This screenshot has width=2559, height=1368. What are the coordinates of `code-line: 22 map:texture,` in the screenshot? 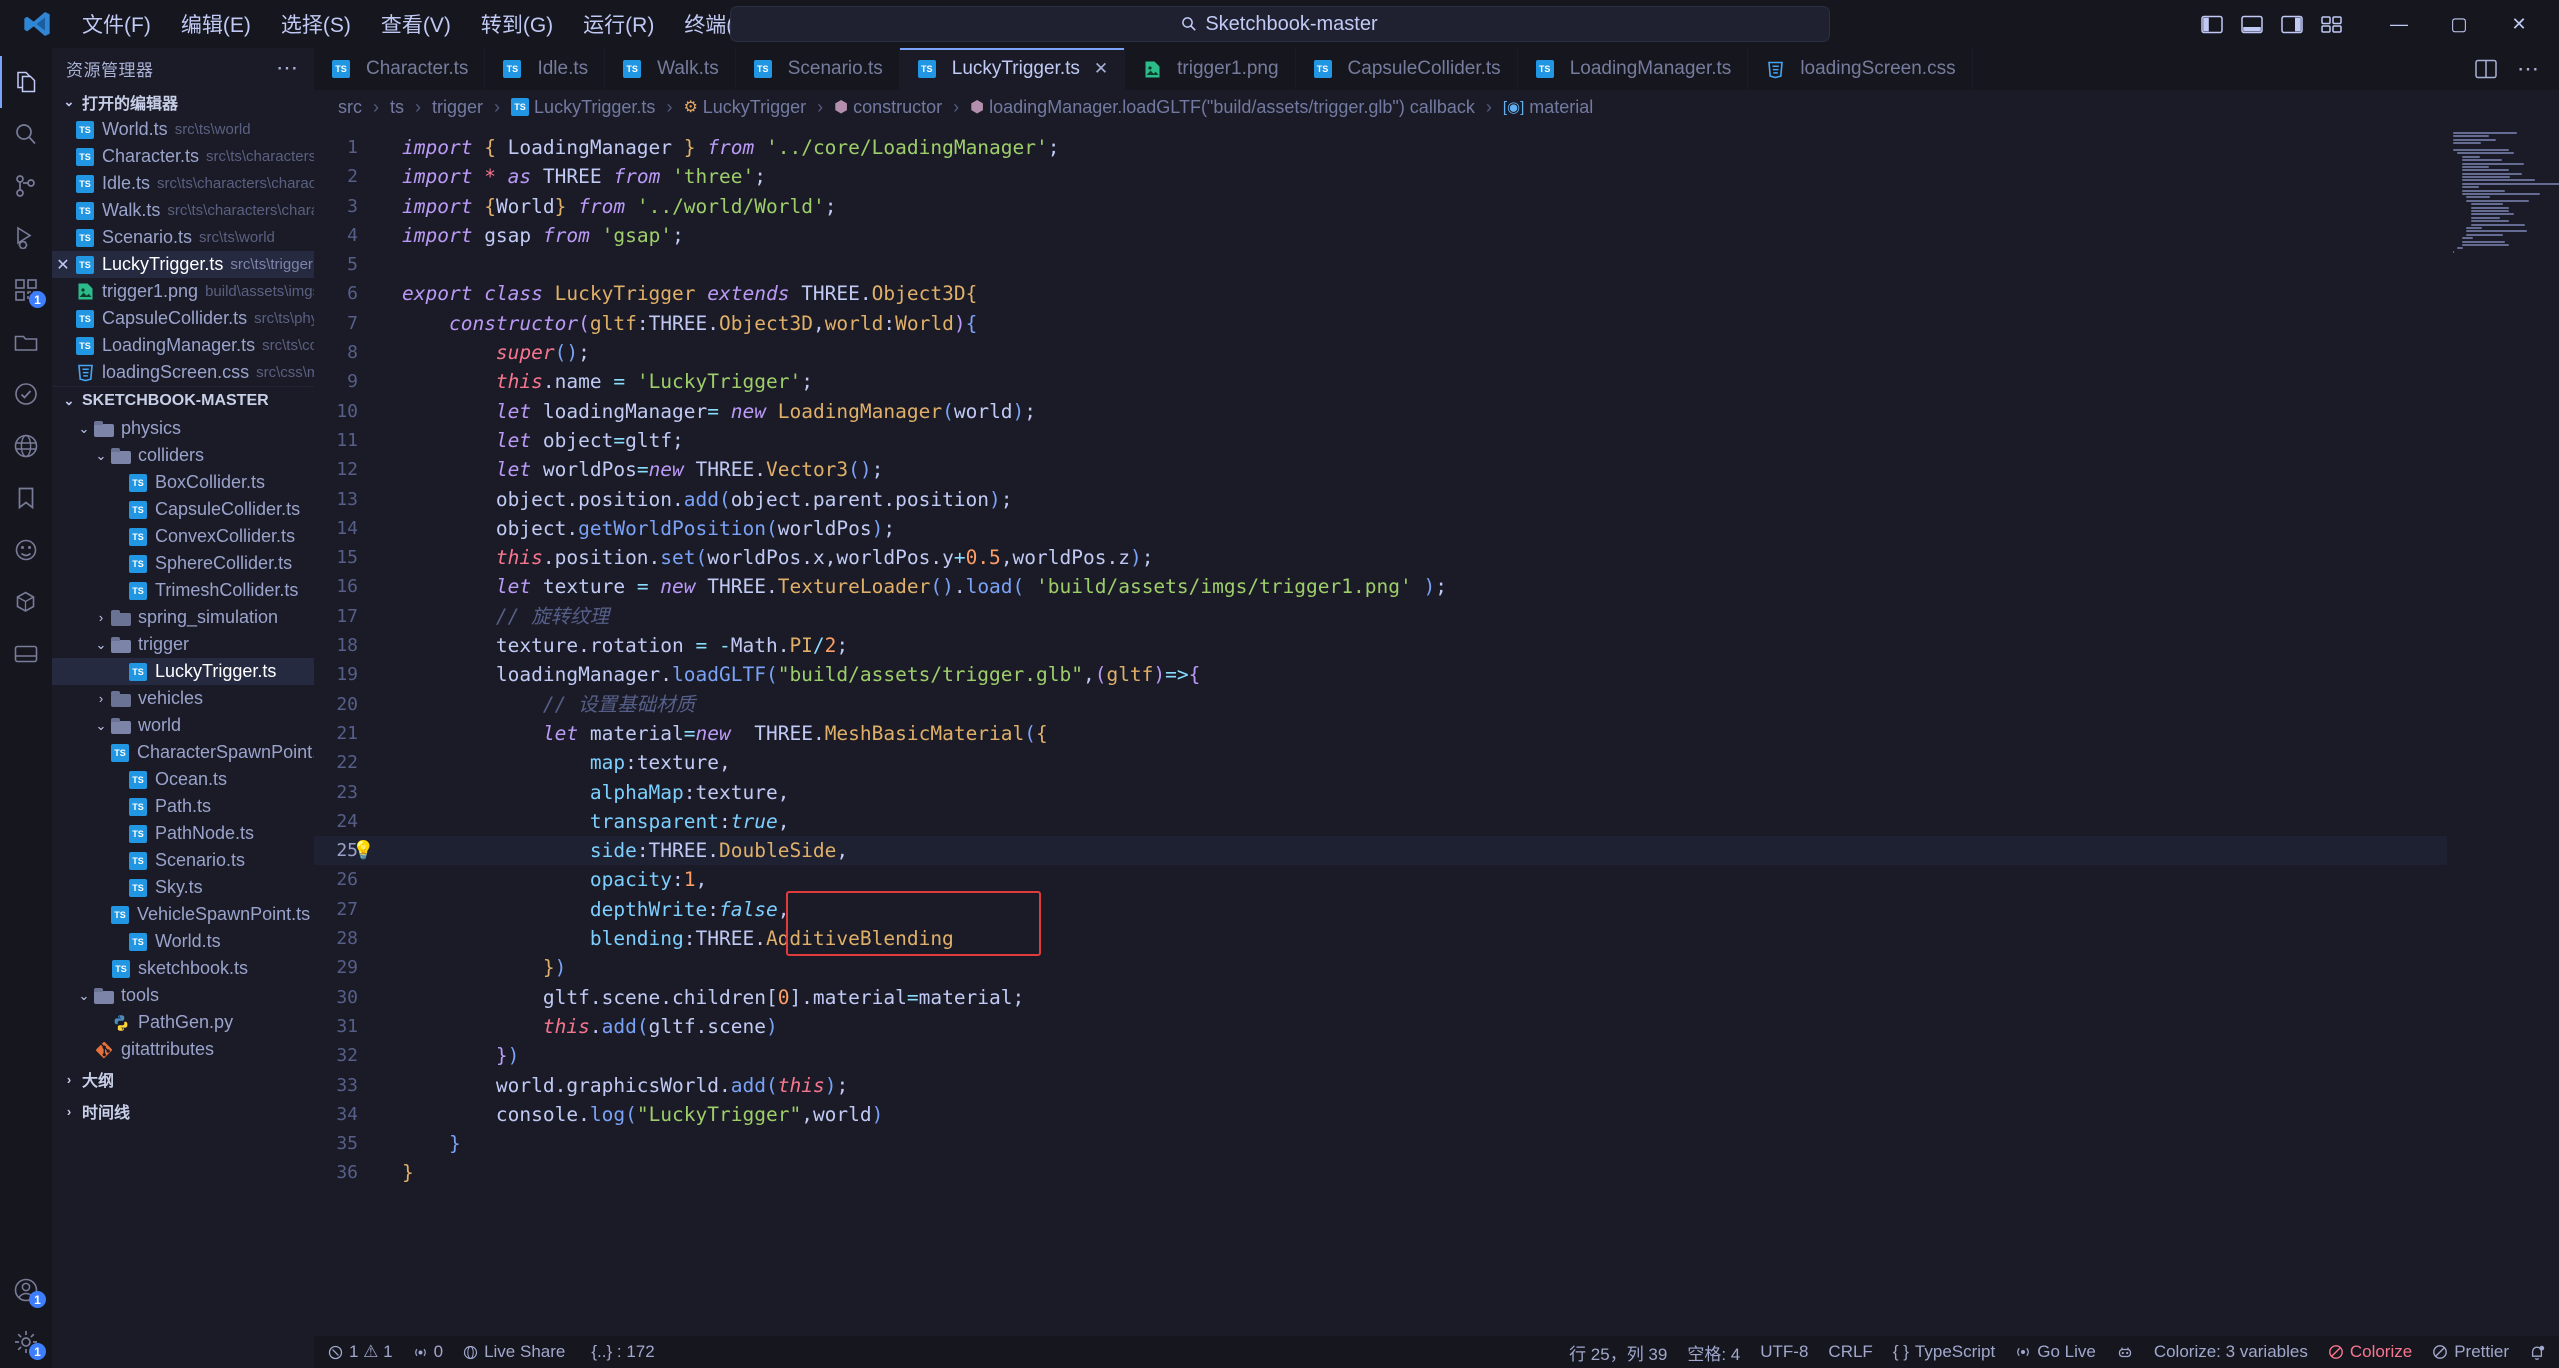 It's located at (1380, 762).